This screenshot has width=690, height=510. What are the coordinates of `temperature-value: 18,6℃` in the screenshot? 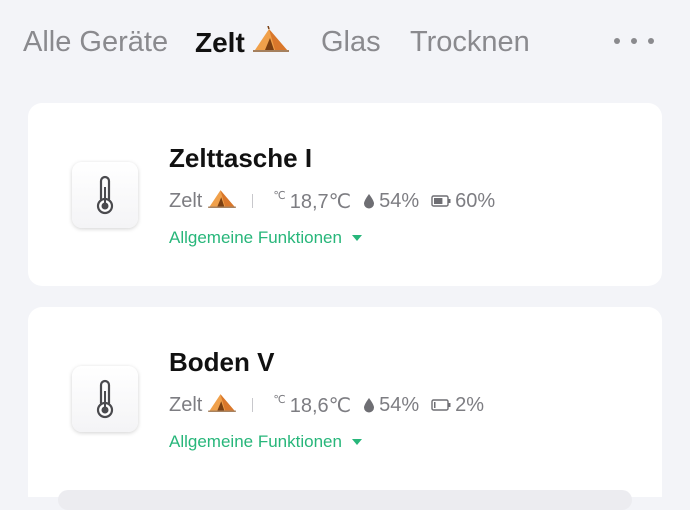 It's located at (320, 405).